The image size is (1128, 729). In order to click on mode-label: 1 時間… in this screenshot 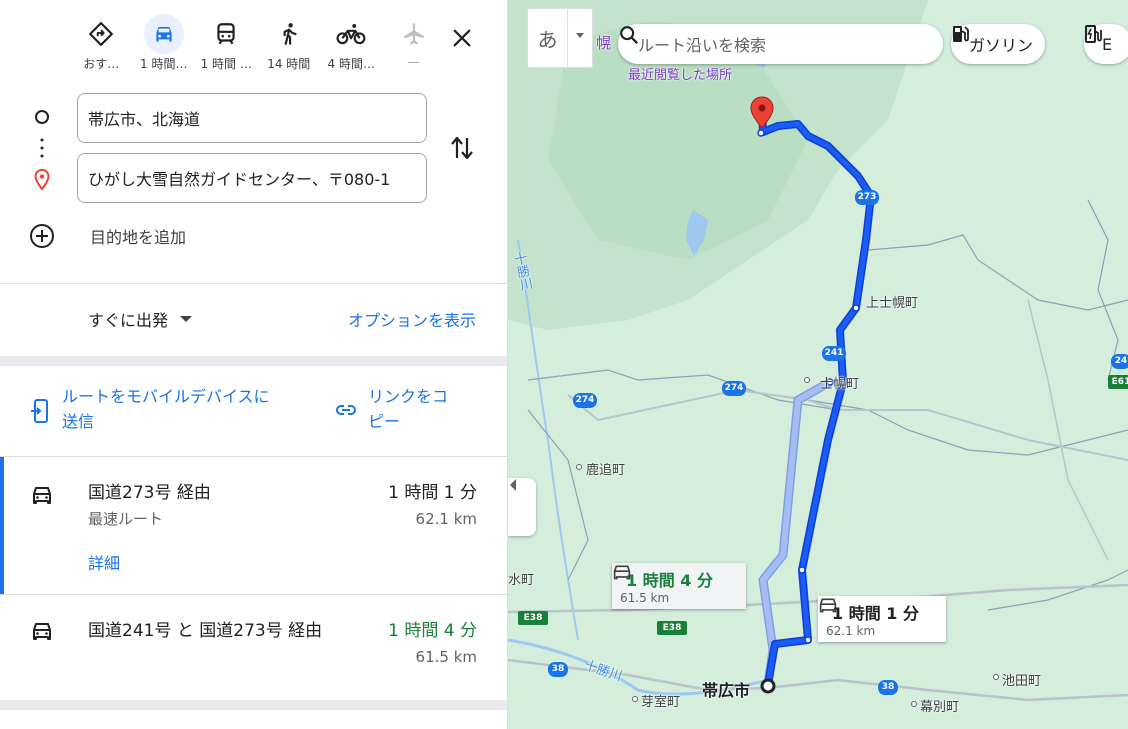, I will do `click(164, 64)`.